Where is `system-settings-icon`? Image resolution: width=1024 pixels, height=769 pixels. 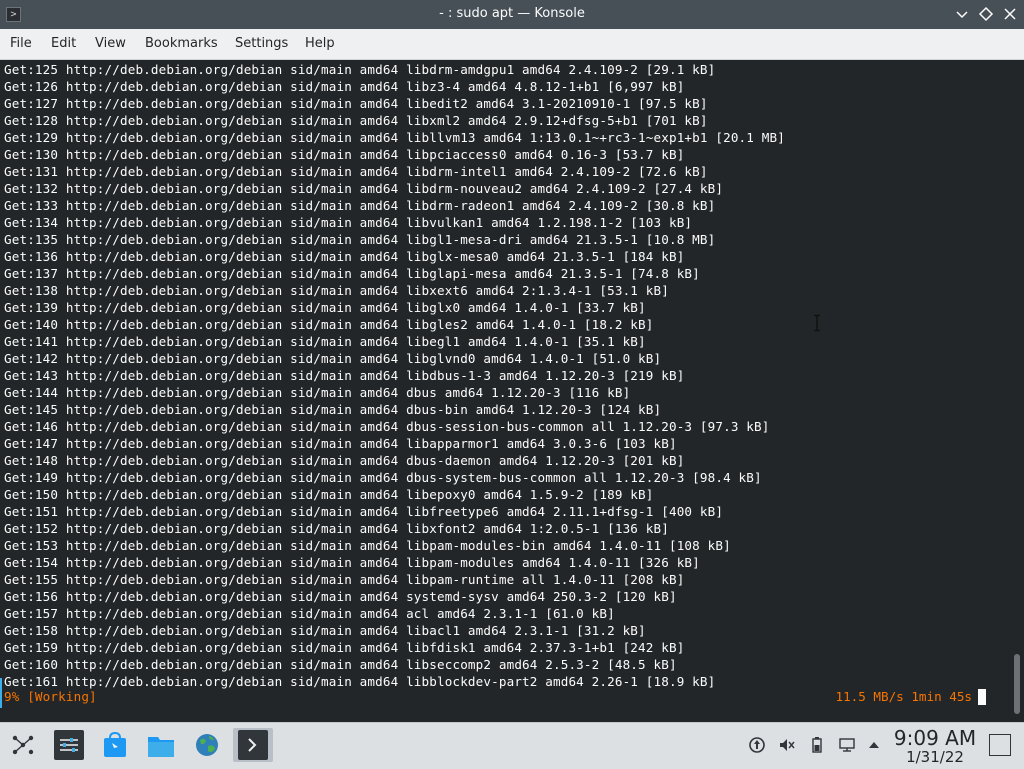 system-settings-icon is located at coordinates (69, 745).